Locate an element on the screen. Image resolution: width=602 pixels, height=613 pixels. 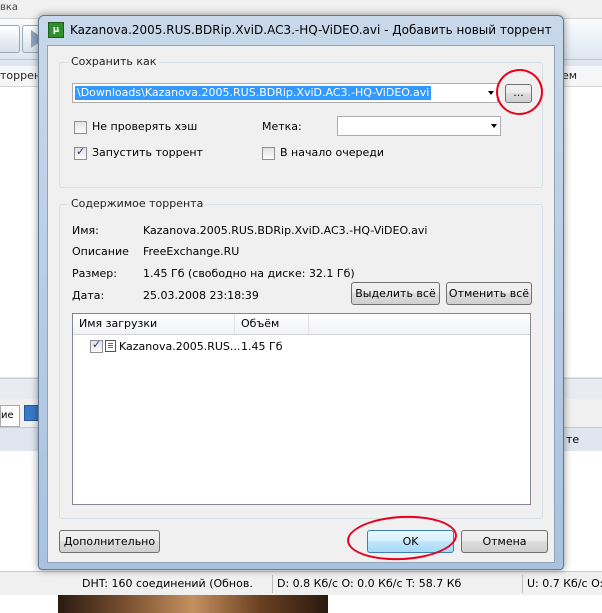
contents-group-label: Содержимое торрента is located at coordinates (137, 203).